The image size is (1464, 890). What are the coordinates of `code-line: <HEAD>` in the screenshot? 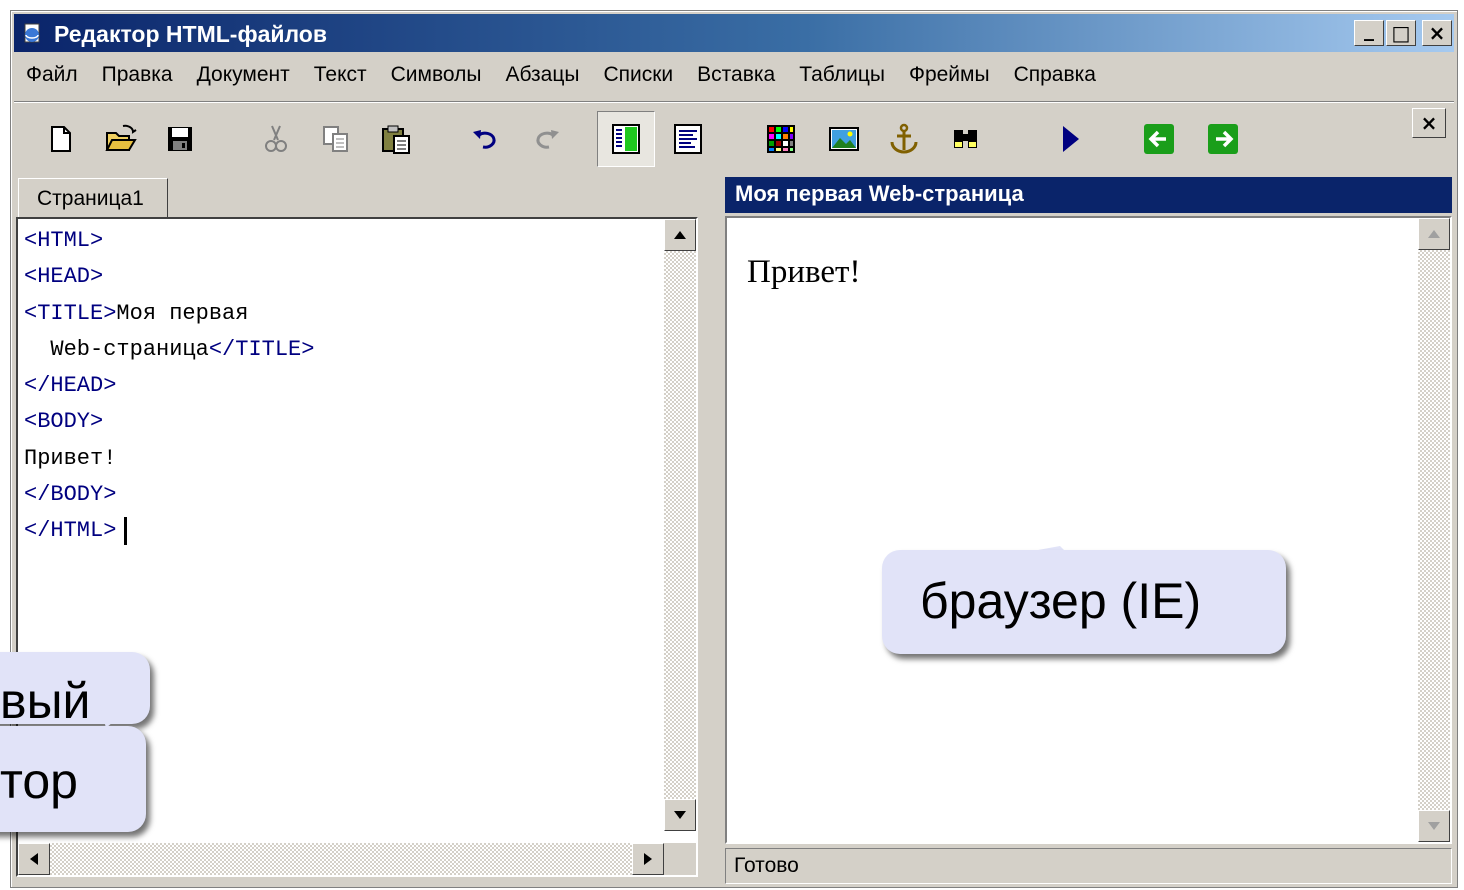 It's located at (64, 277).